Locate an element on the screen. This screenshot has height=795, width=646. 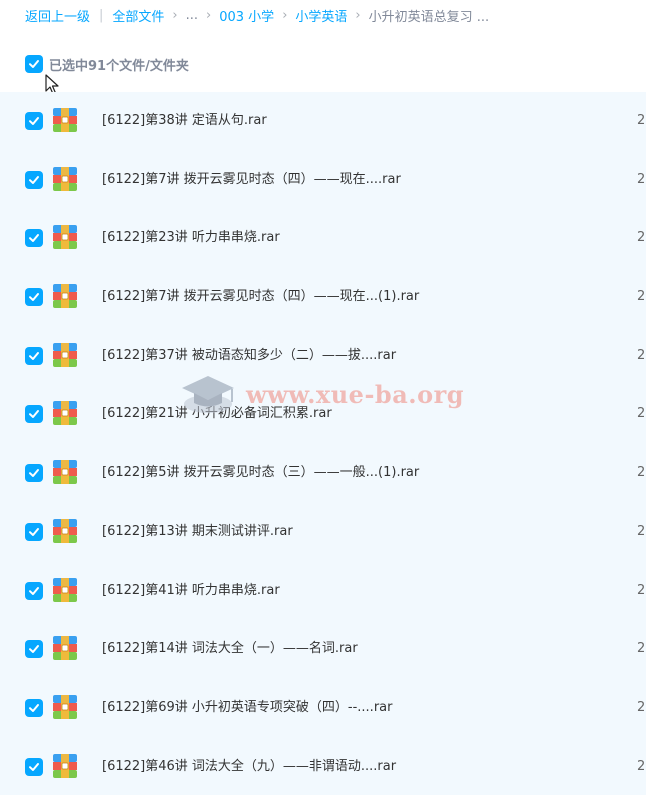
file-name: [6122]第38讲 定语从句.rar is located at coordinates (184, 121).